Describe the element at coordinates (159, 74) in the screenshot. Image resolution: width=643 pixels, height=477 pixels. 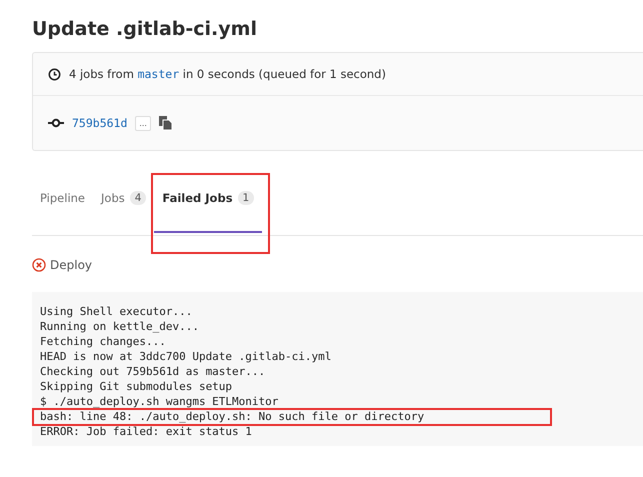
I see `branch-link: master` at that location.